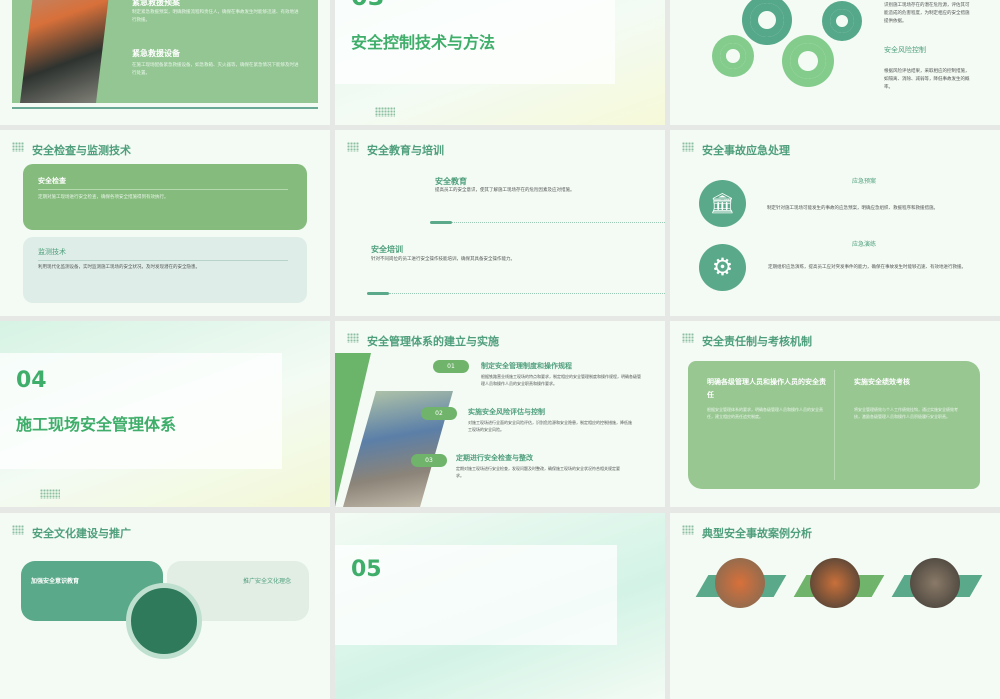  I want to click on slide-title: 安全事故应急处理, so click(746, 150).